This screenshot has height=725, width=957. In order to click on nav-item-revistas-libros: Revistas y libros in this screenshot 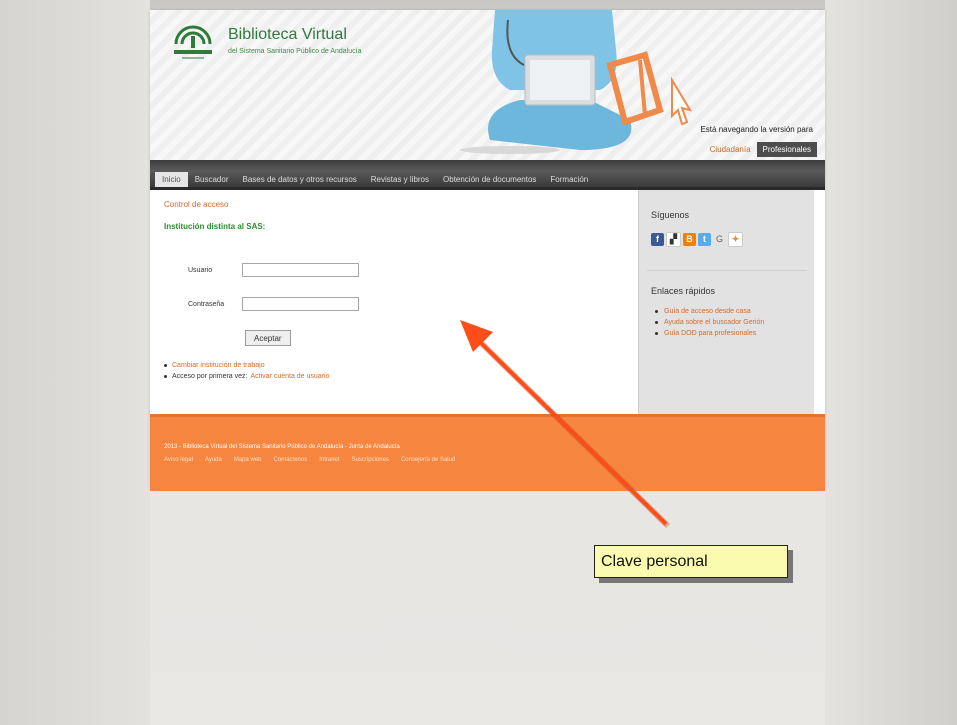, I will do `click(400, 179)`.